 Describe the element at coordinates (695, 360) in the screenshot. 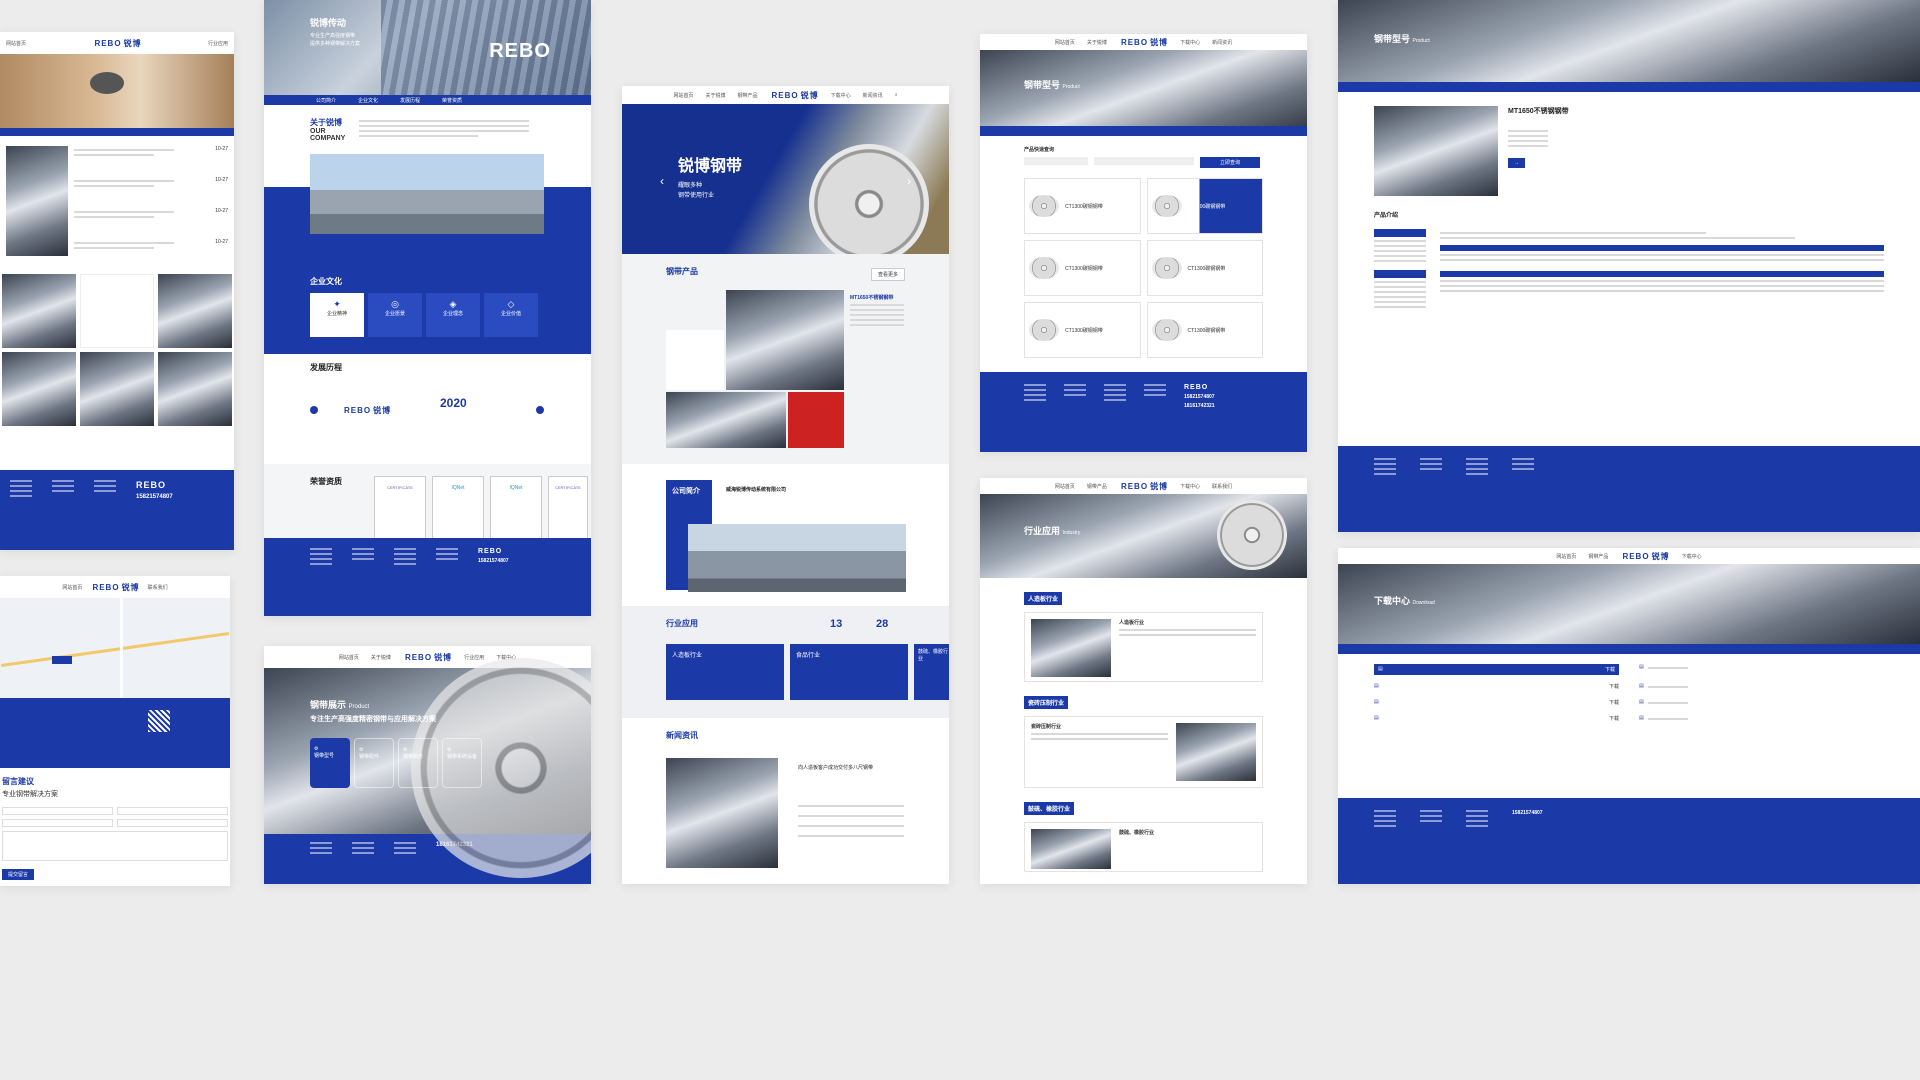

I see `product-card-accessory` at that location.